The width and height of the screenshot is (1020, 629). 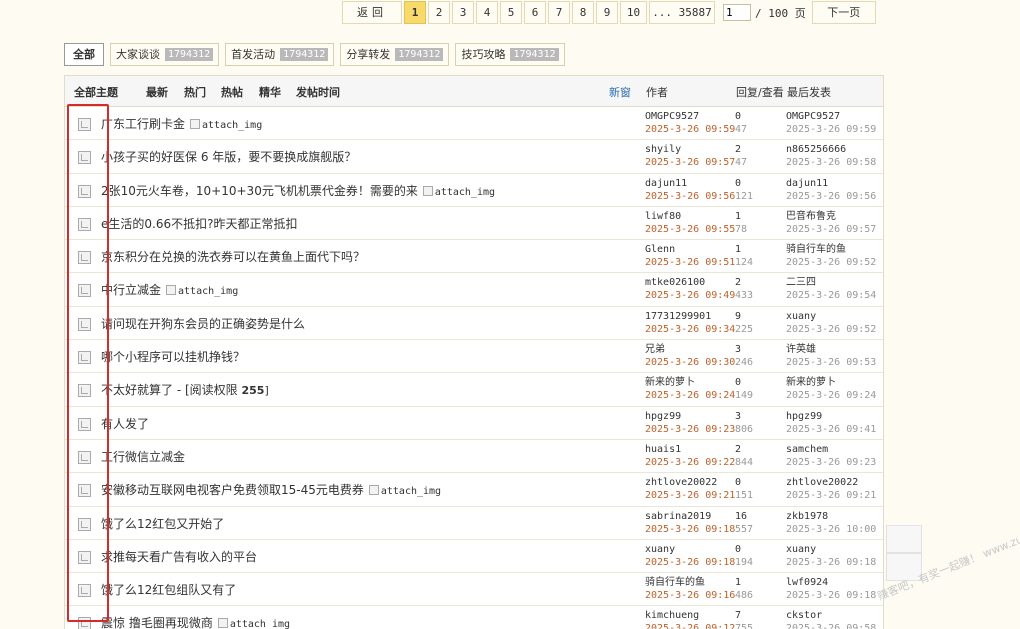 I want to click on author-cell: kimchueng 2025-3-26 09:12, so click(x=690, y=619).